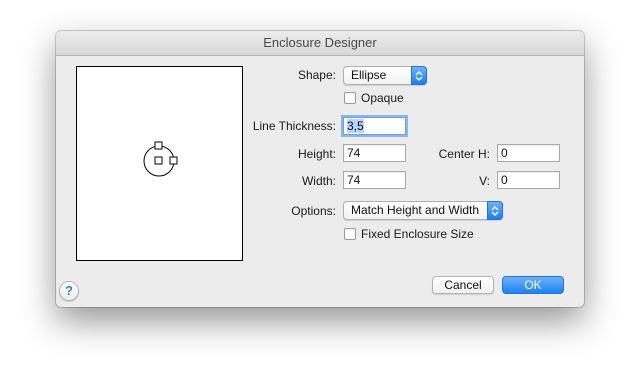 The image size is (640, 388). I want to click on help-button: ?, so click(69, 291).